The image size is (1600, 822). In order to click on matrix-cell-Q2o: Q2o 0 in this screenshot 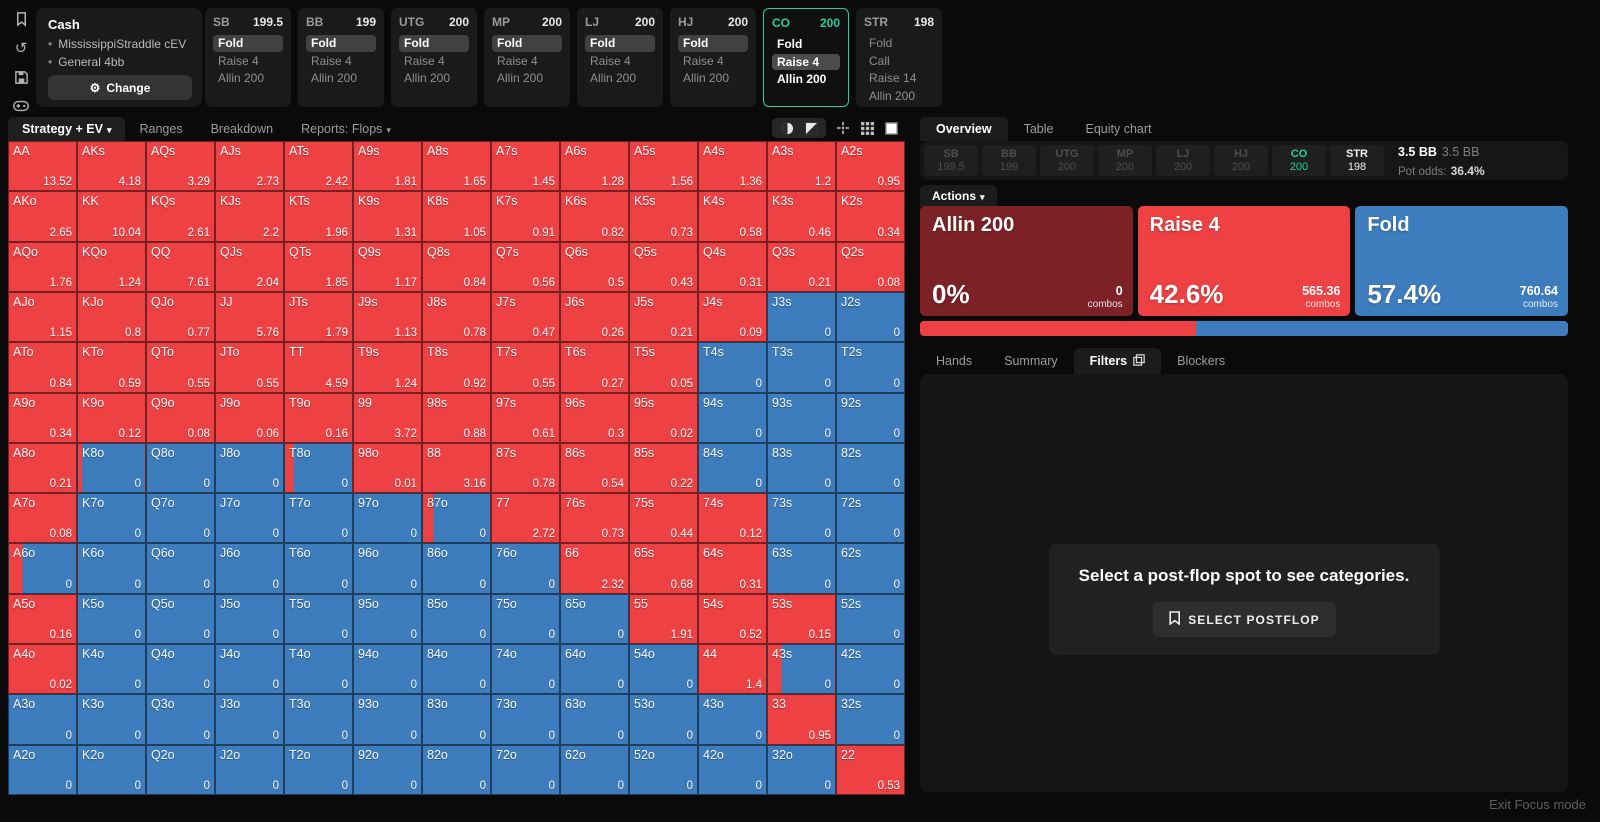, I will do `click(180, 769)`.